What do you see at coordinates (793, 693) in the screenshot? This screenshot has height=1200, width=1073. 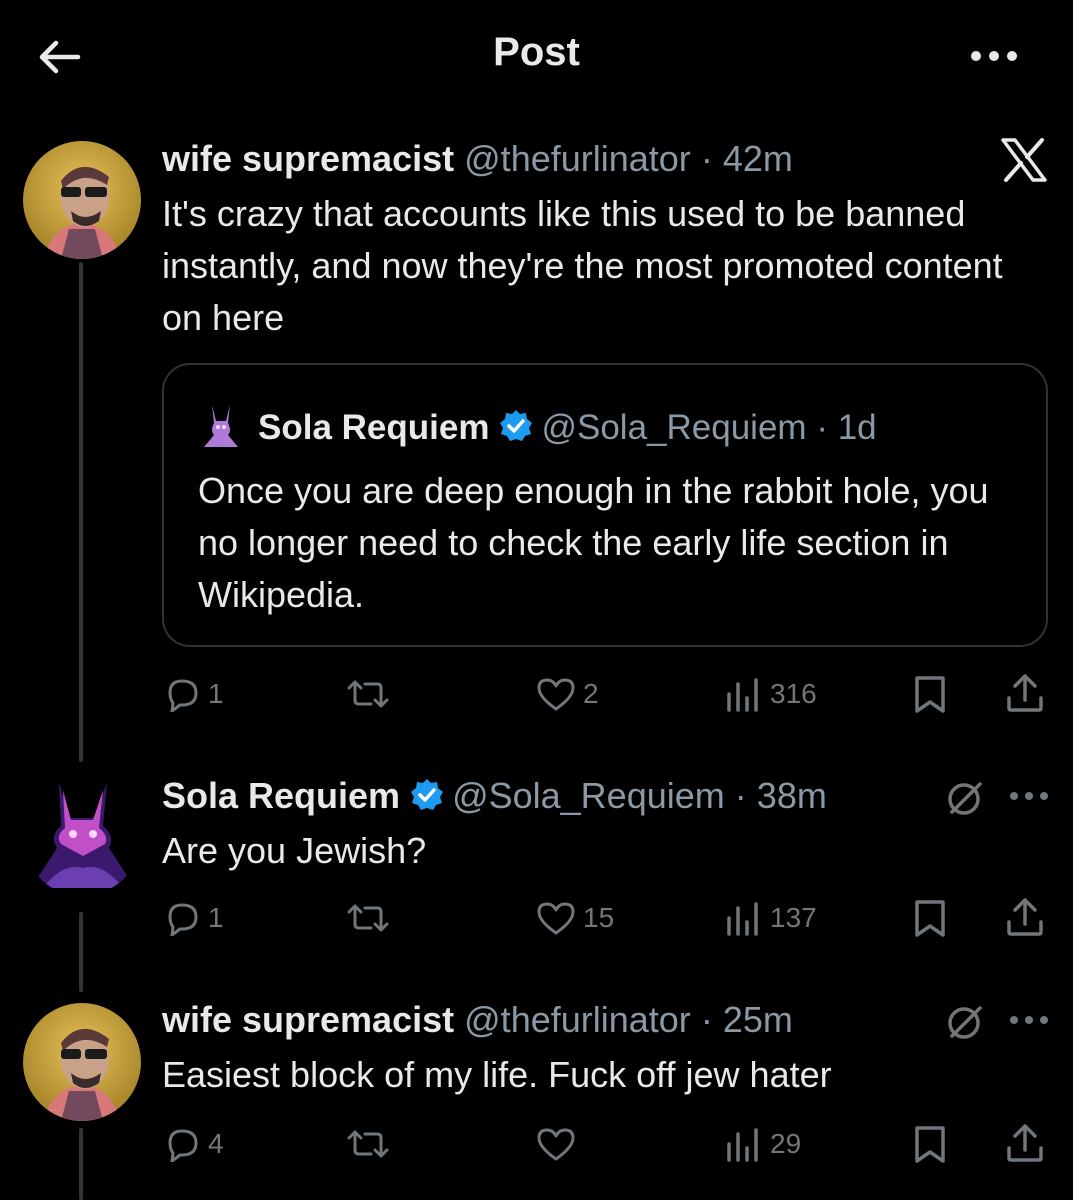 I see `views-count: 316` at bounding box center [793, 693].